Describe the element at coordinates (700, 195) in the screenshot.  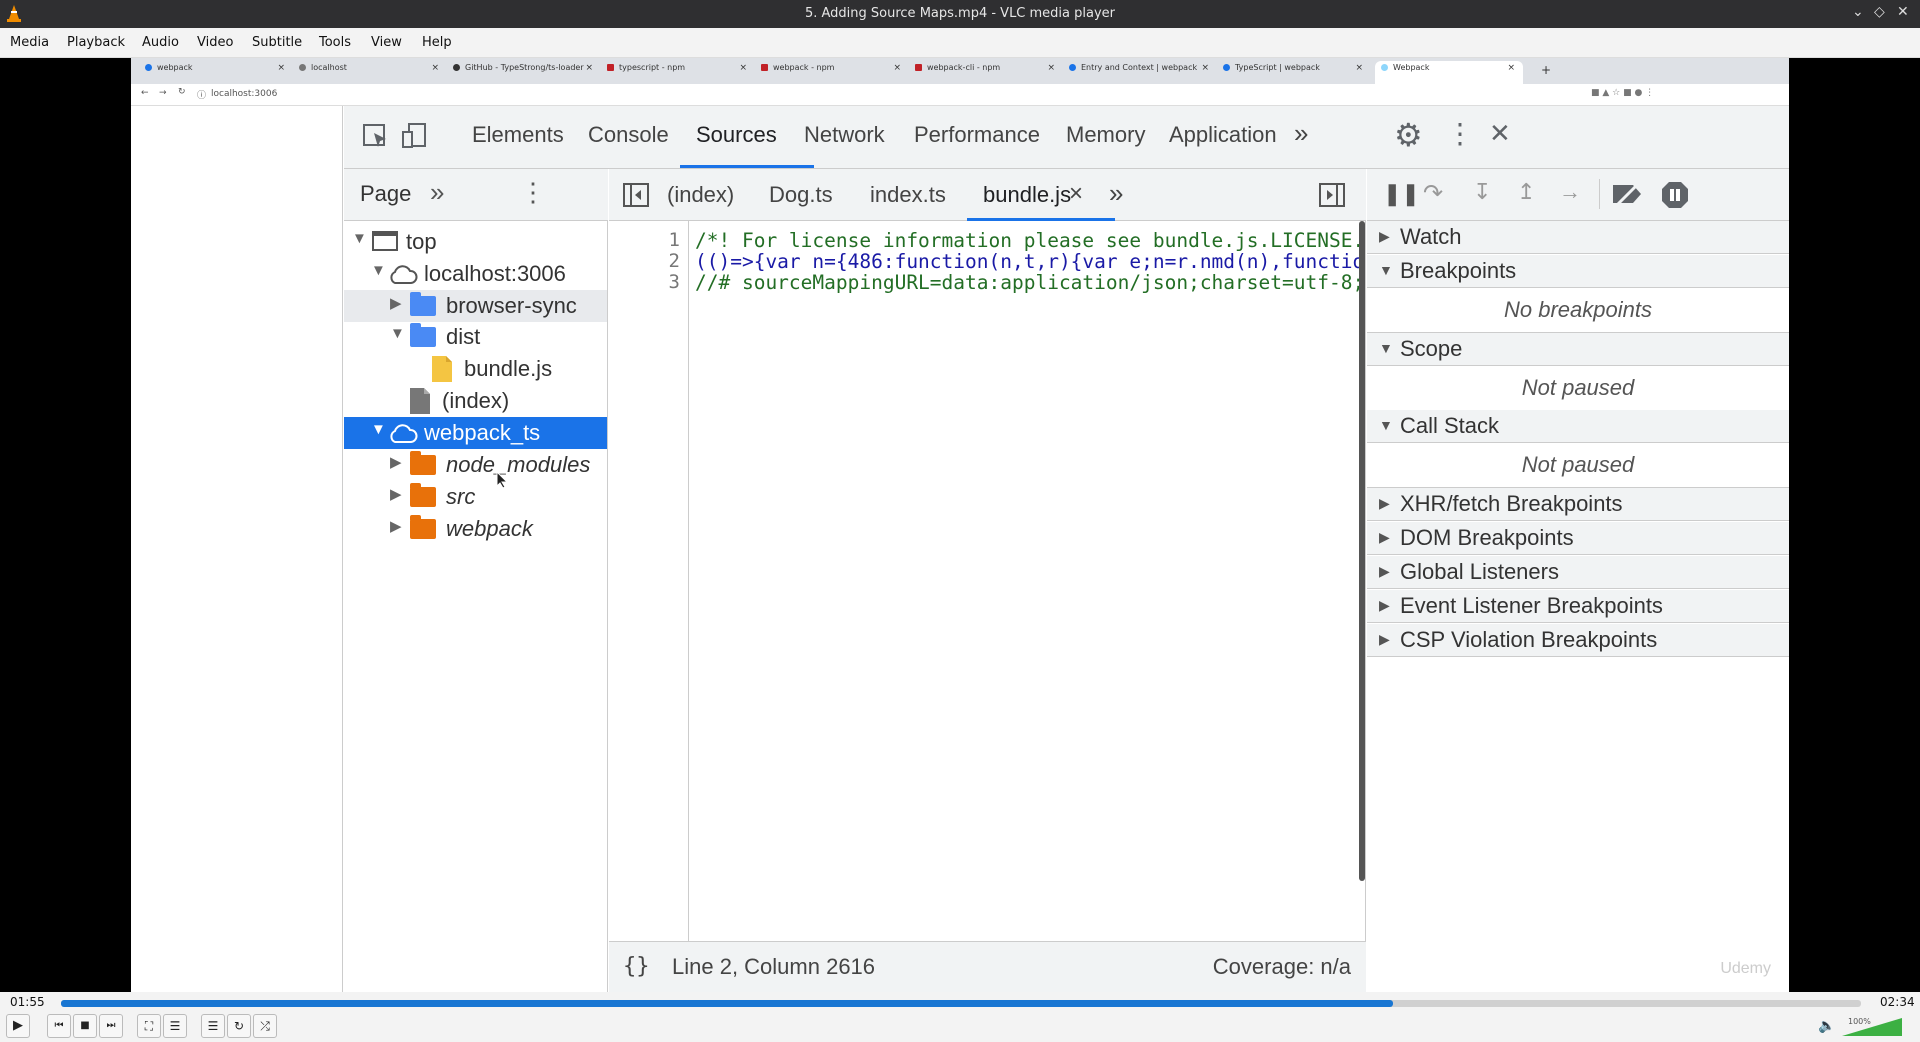
I see `editor-tab-index: (index)` at that location.